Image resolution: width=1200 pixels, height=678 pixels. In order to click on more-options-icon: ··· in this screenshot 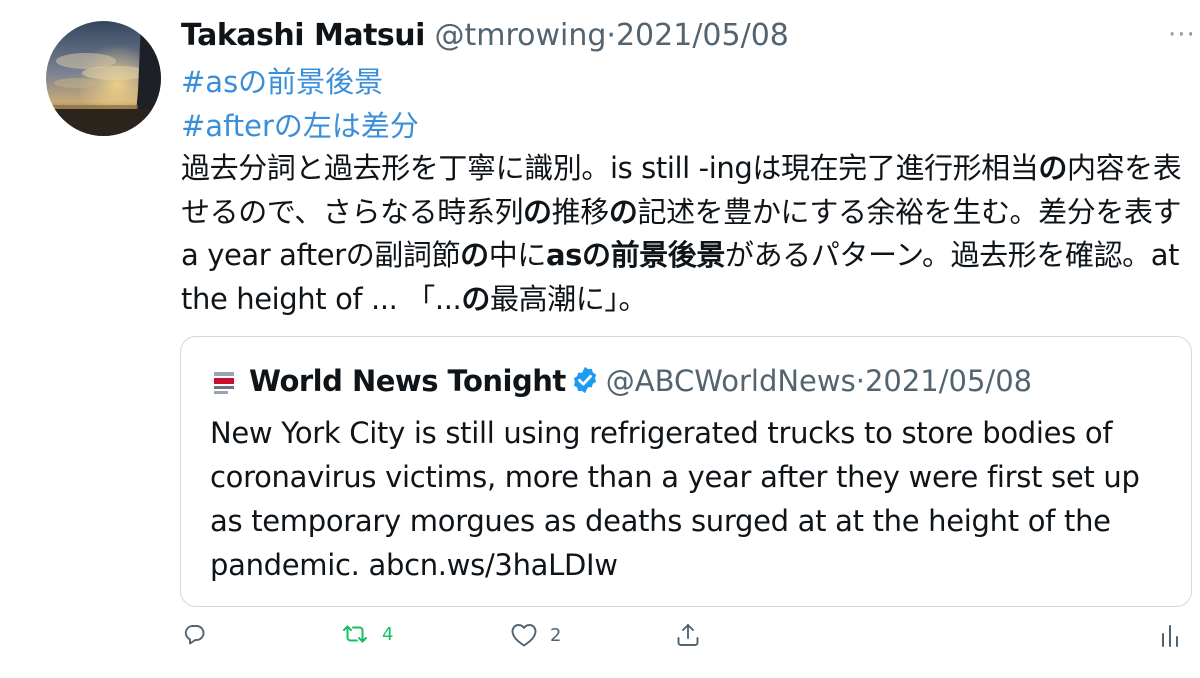, I will do `click(1182, 35)`.